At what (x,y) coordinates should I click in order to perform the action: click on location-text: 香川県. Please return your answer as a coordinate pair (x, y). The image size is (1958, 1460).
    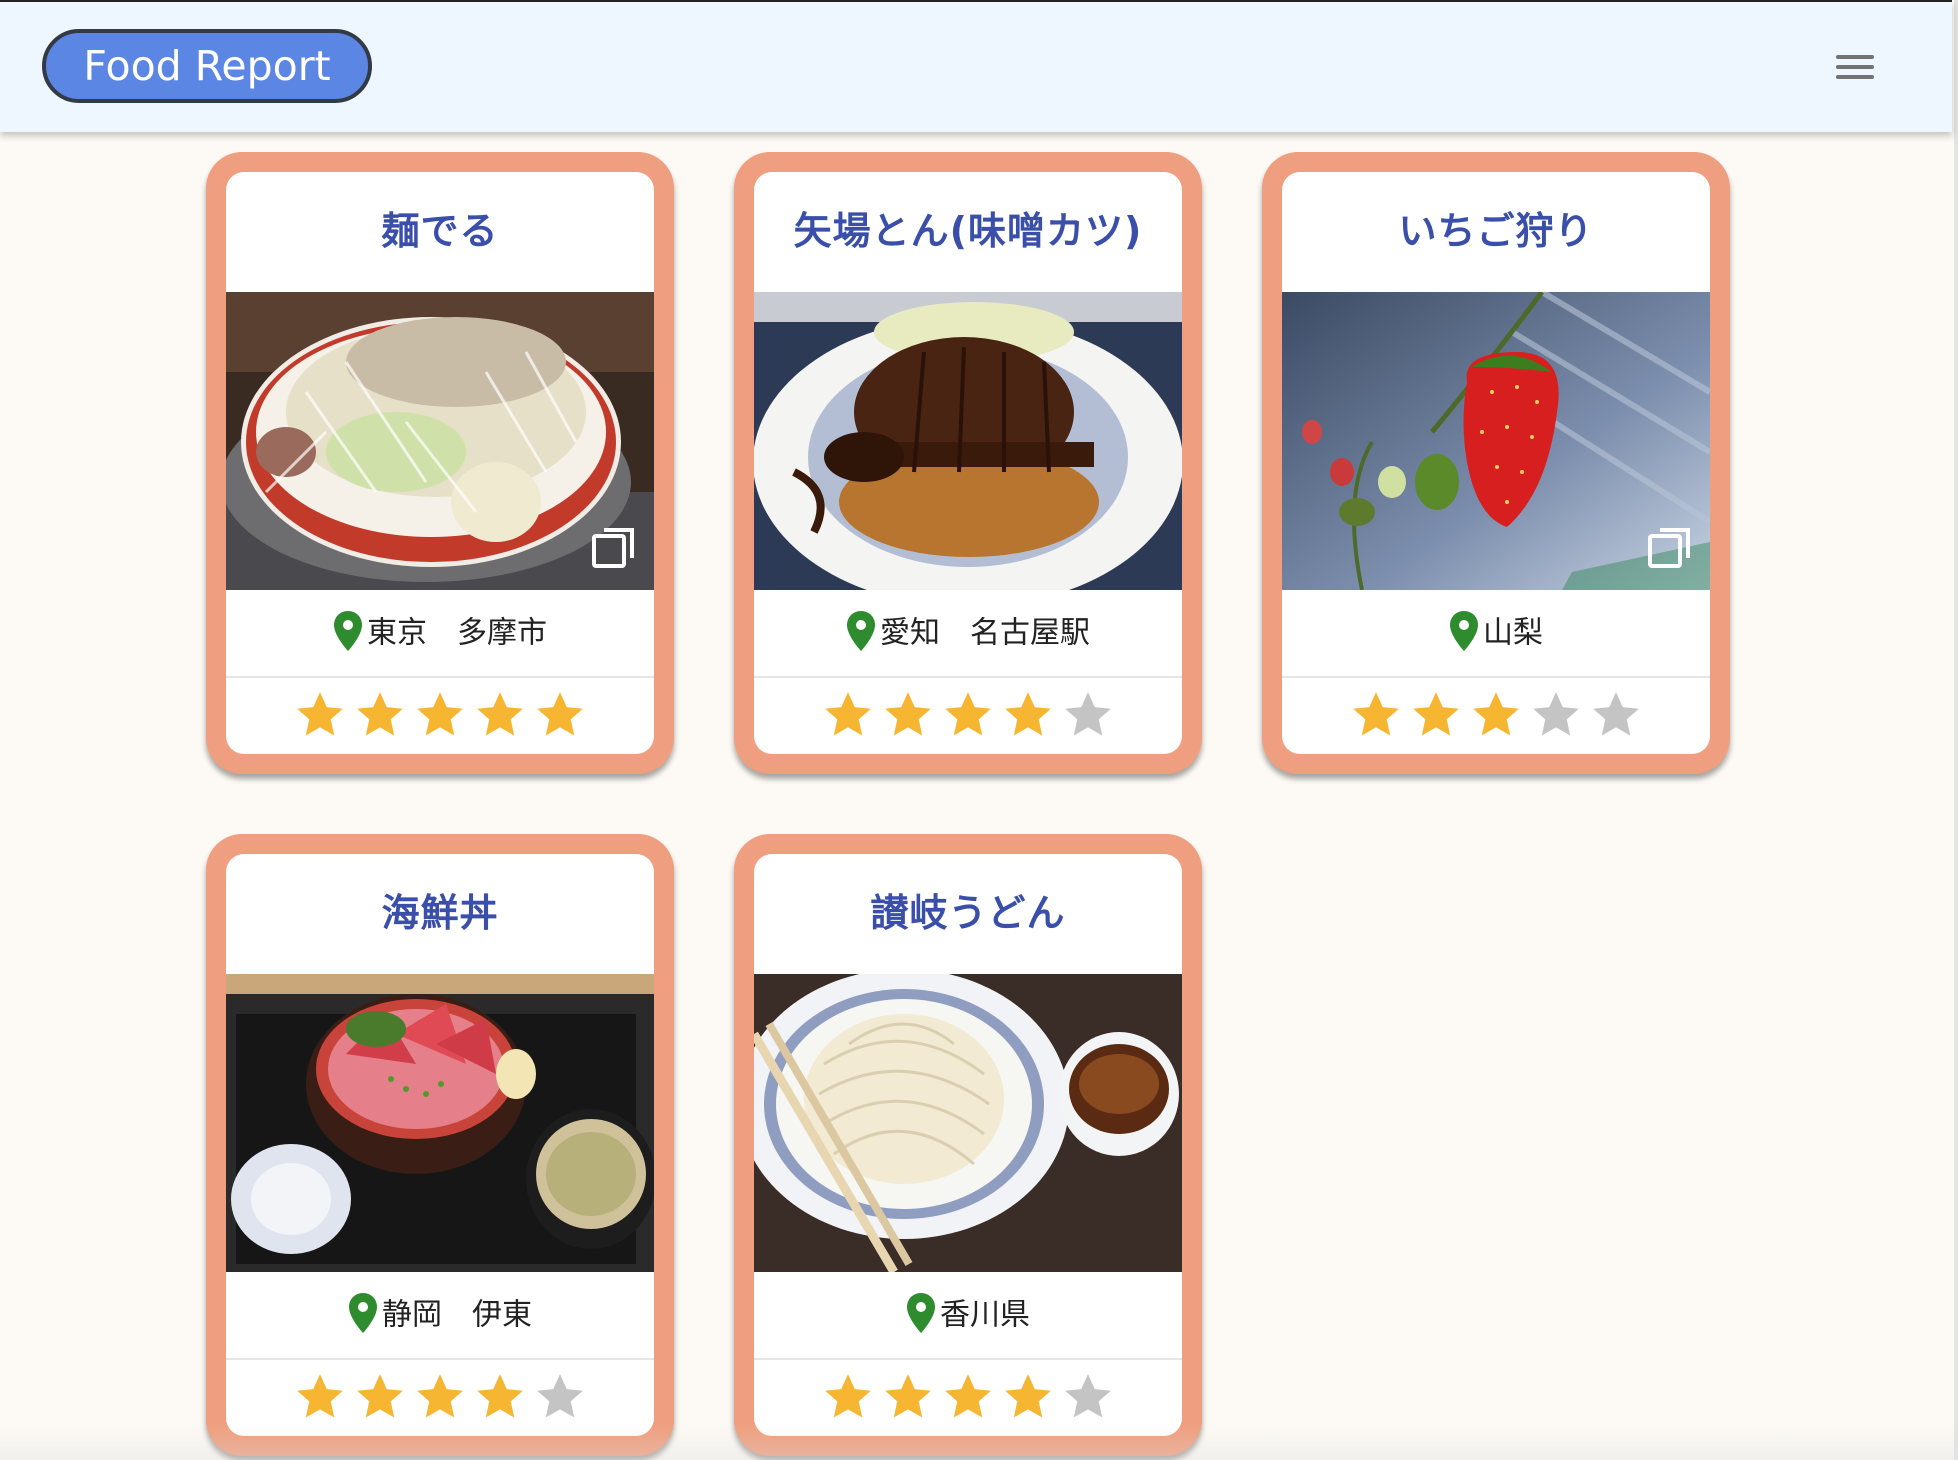
    Looking at the image, I should click on (985, 1315).